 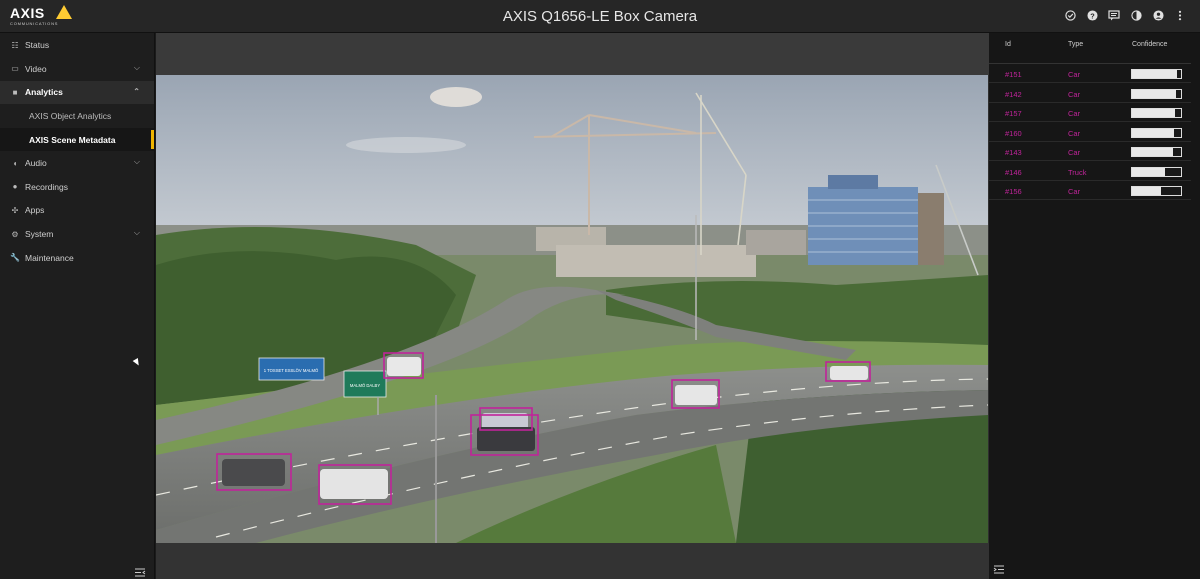 What do you see at coordinates (77, 163) in the screenshot?
I see `sidebar-item-audio: ◖ Audio ⌵` at bounding box center [77, 163].